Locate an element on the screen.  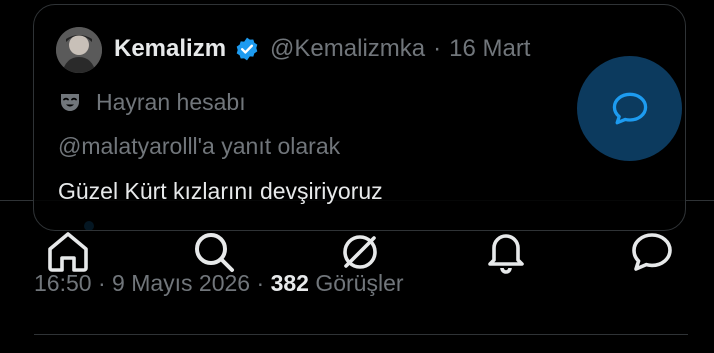
search-icon is located at coordinates (214, 252).